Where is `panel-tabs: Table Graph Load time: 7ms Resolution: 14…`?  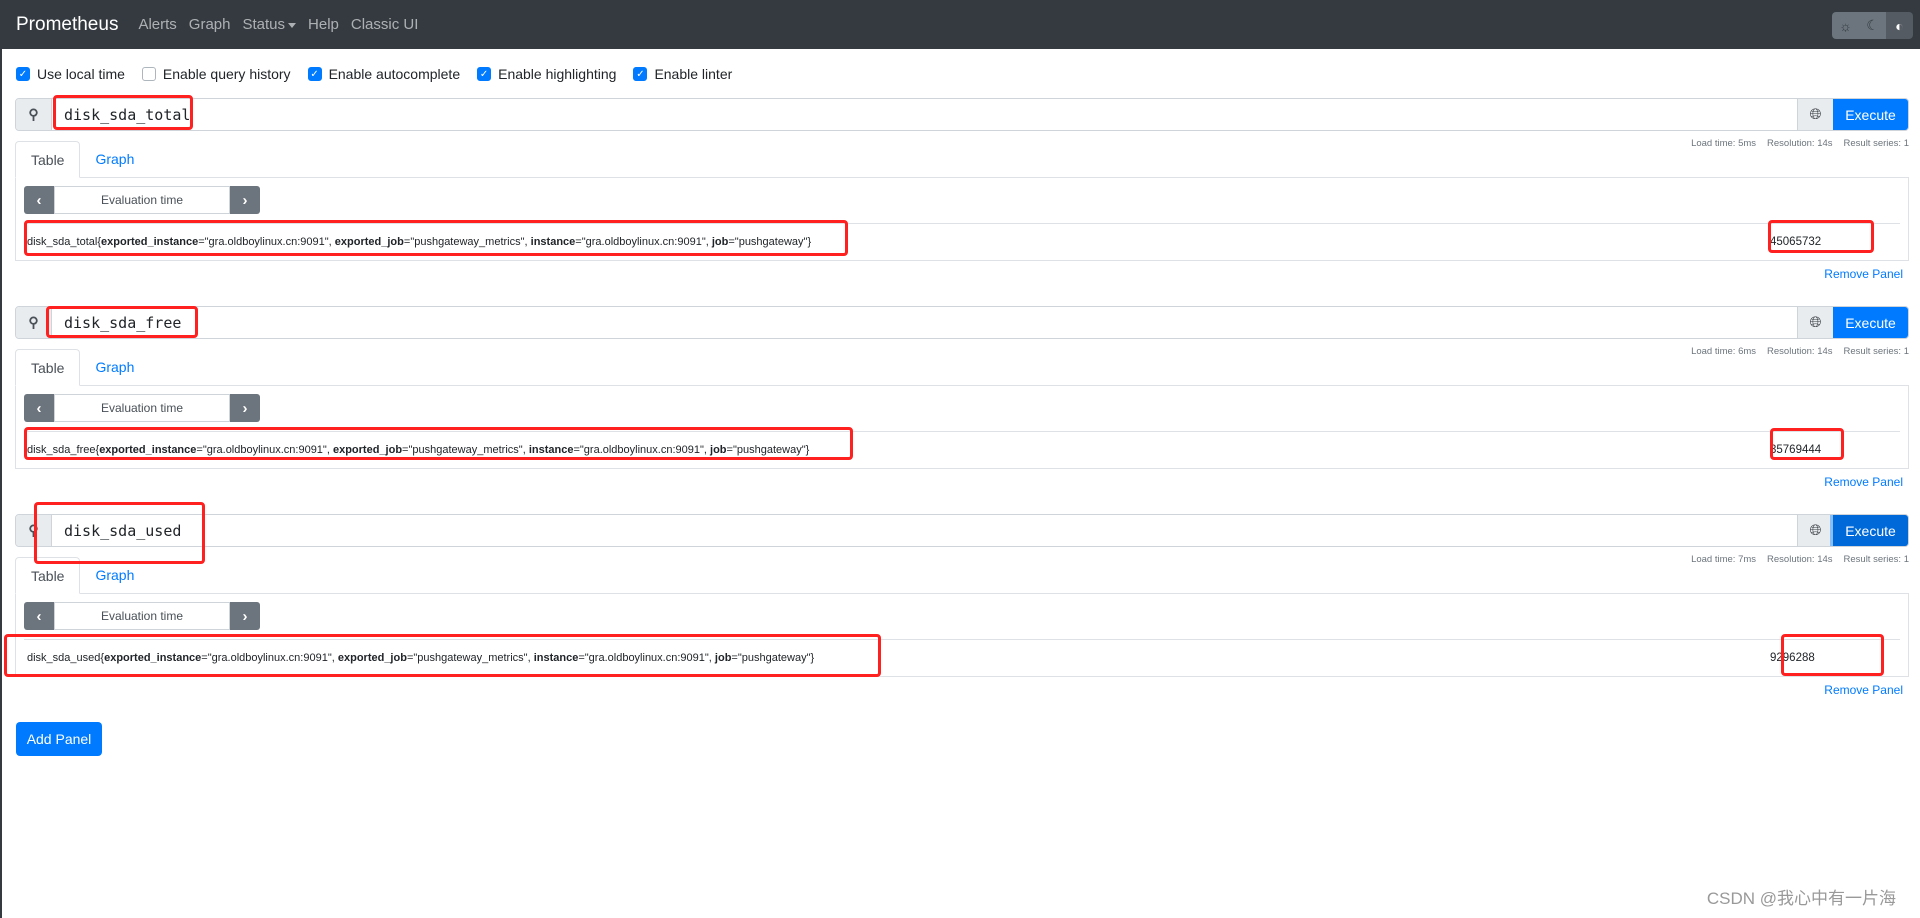 panel-tabs: Table Graph Load time: 7ms Resolution: 14… is located at coordinates (962, 574).